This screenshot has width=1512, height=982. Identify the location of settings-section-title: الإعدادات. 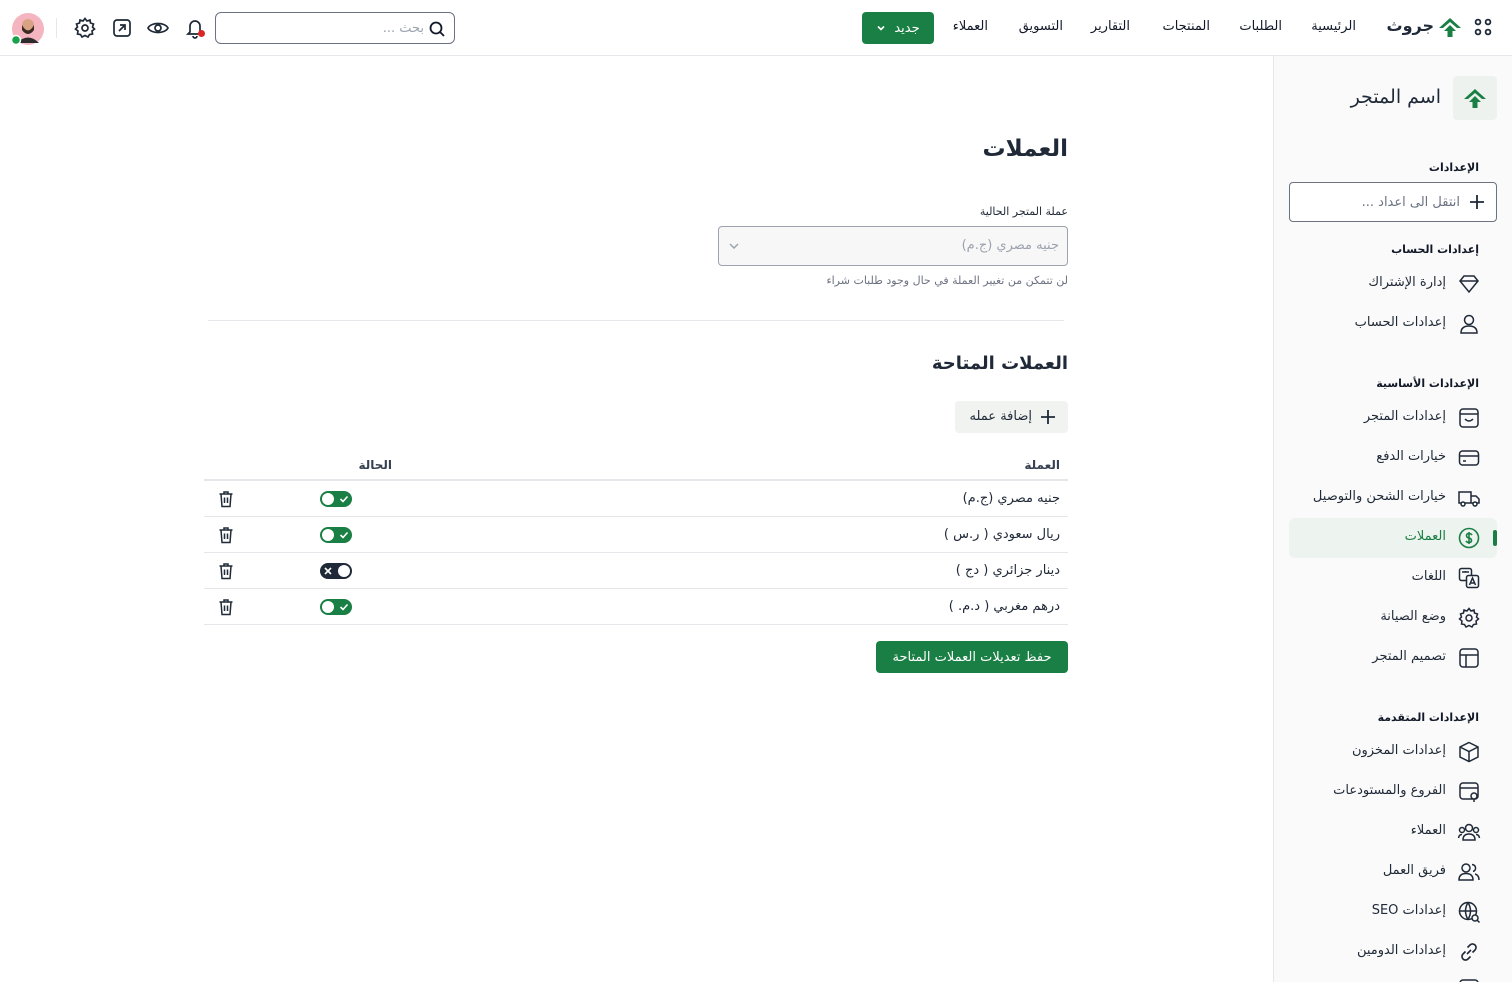
(1453, 167).